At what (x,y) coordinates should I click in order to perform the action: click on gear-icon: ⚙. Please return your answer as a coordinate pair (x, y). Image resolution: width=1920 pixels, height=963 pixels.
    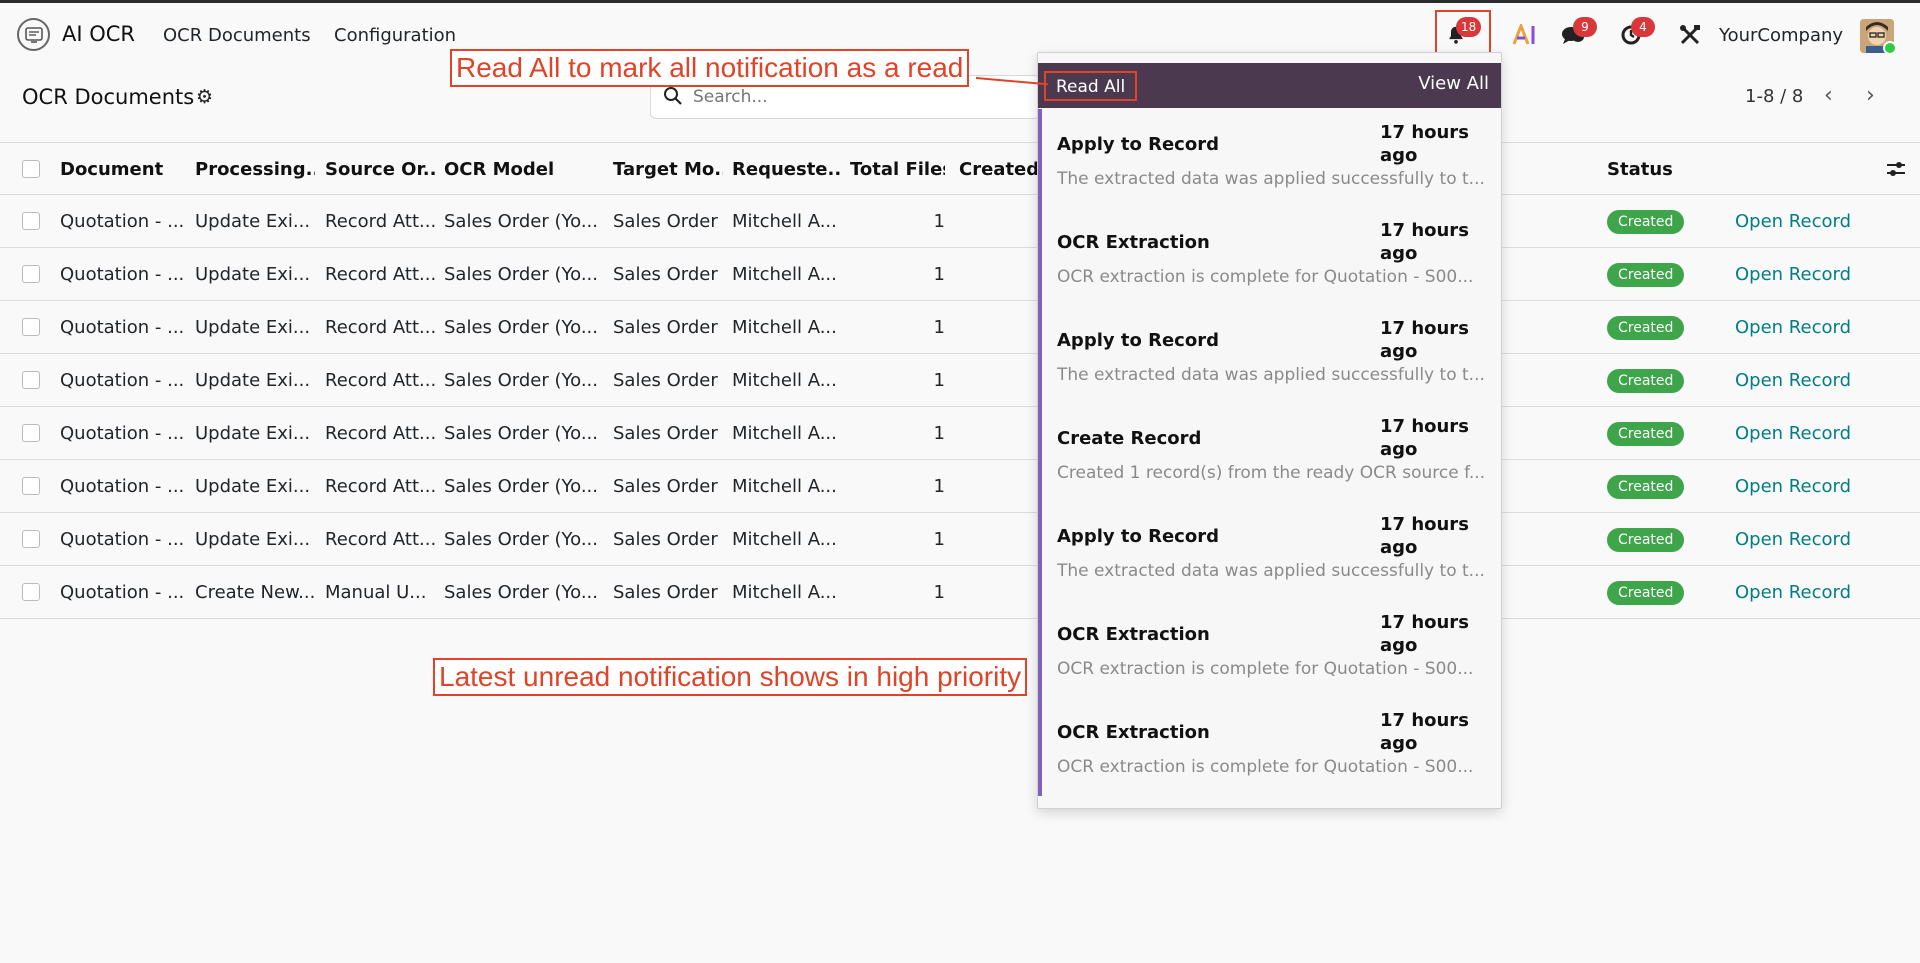
    Looking at the image, I should click on (204, 97).